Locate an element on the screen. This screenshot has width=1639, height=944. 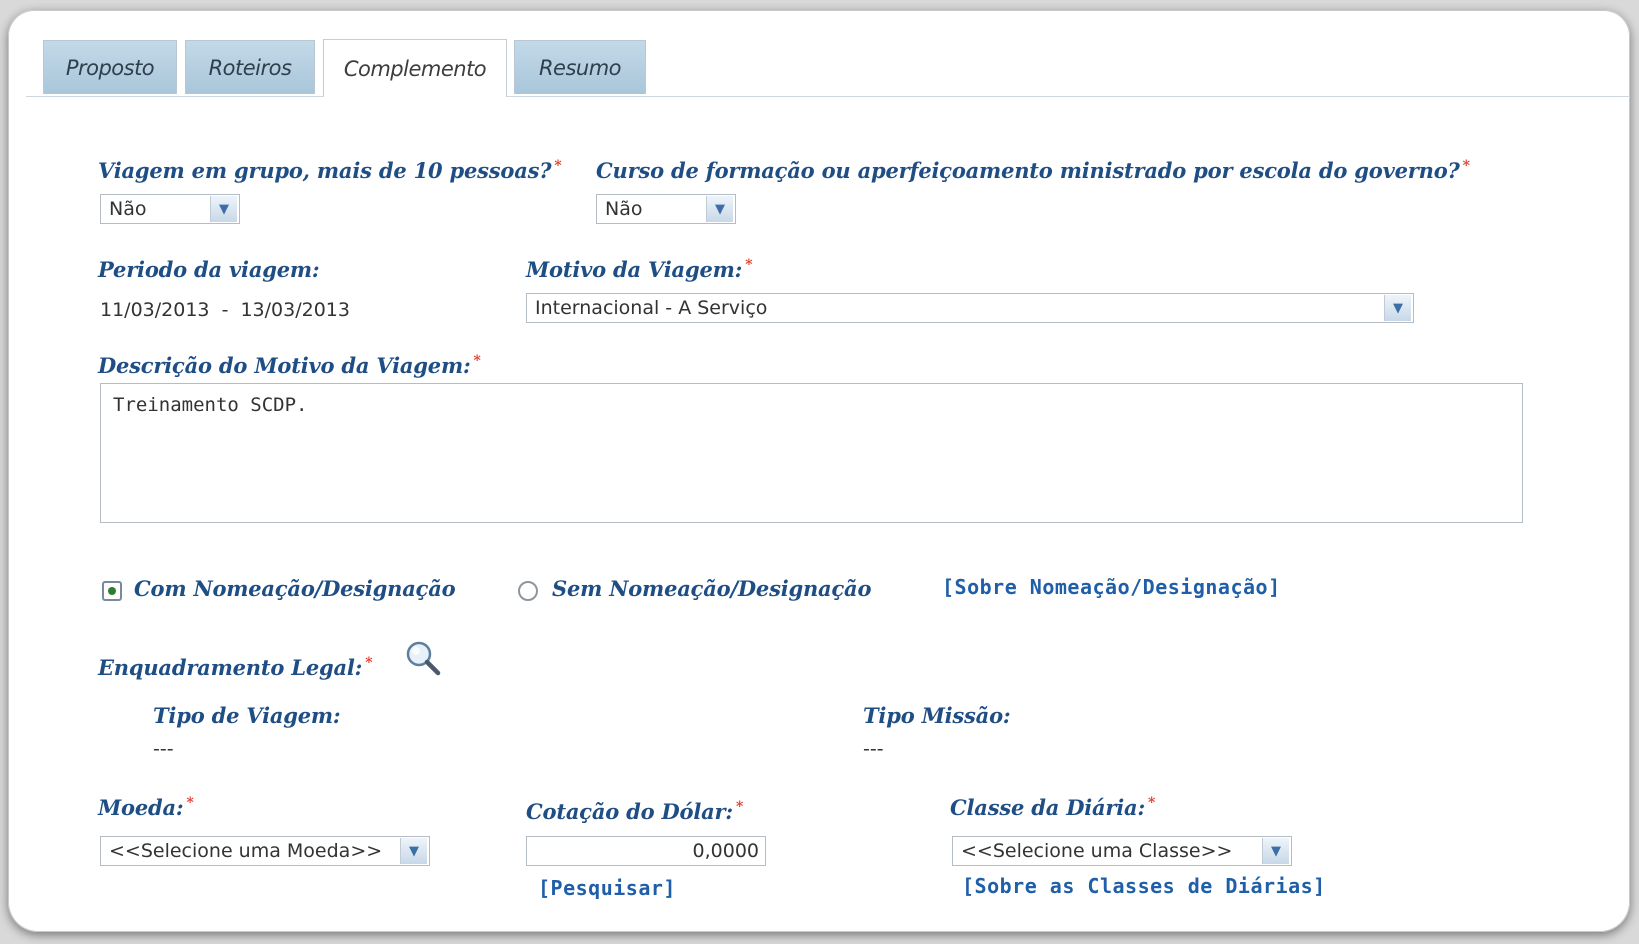
tab-bar: Proposto Roteiros Complemento Resumo is located at coordinates (828, 64).